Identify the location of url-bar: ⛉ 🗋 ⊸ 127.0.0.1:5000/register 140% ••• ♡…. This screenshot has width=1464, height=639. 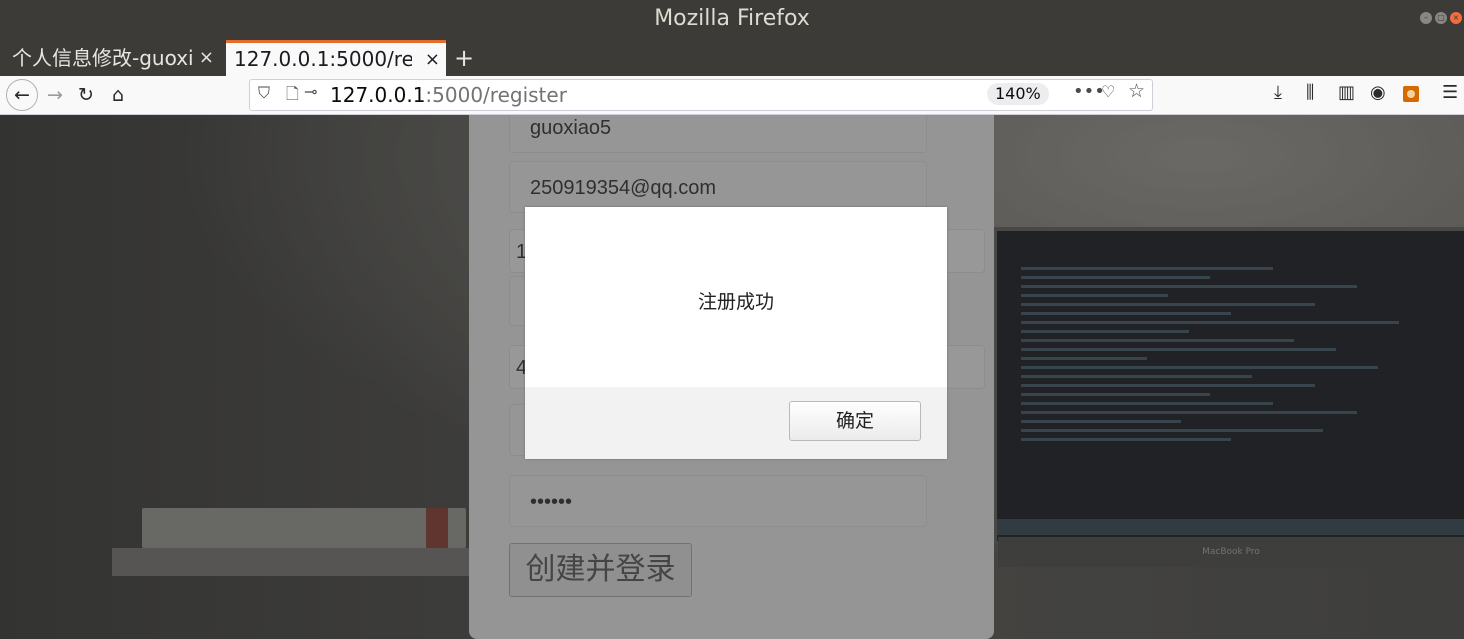
(701, 95).